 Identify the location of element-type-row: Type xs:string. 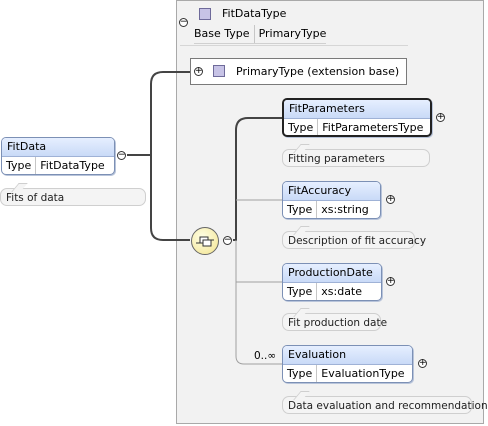
(331, 209).